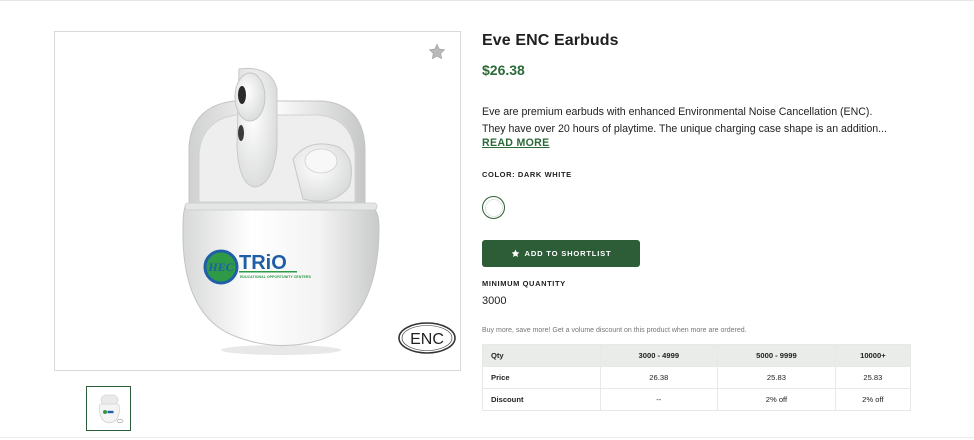 The image size is (974, 440). Describe the element at coordinates (515, 143) in the screenshot. I see `read-more-link: READ MORE` at that location.